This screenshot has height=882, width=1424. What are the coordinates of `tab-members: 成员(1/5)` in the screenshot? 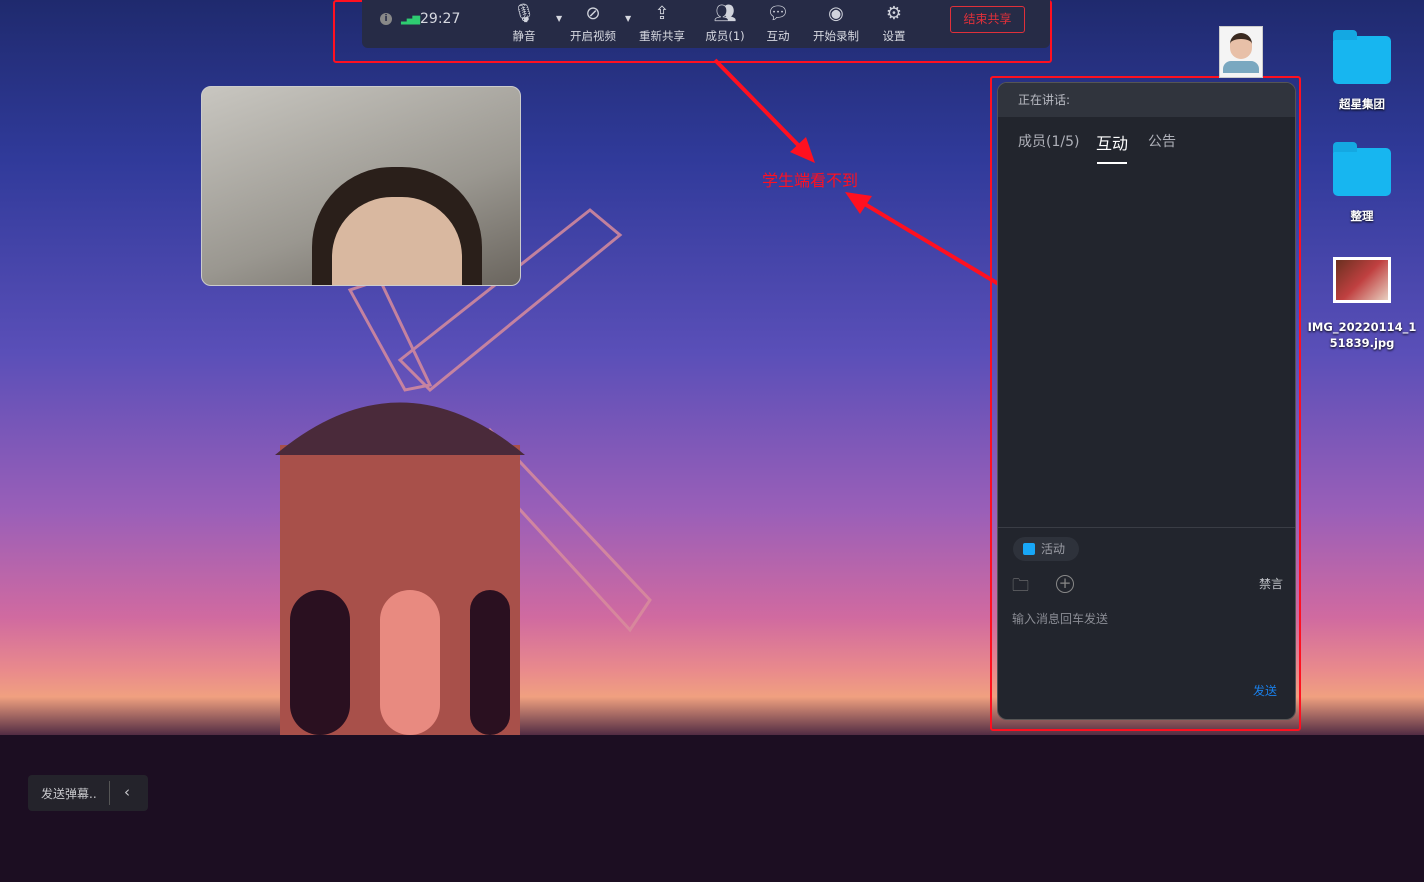 It's located at (1048, 141).